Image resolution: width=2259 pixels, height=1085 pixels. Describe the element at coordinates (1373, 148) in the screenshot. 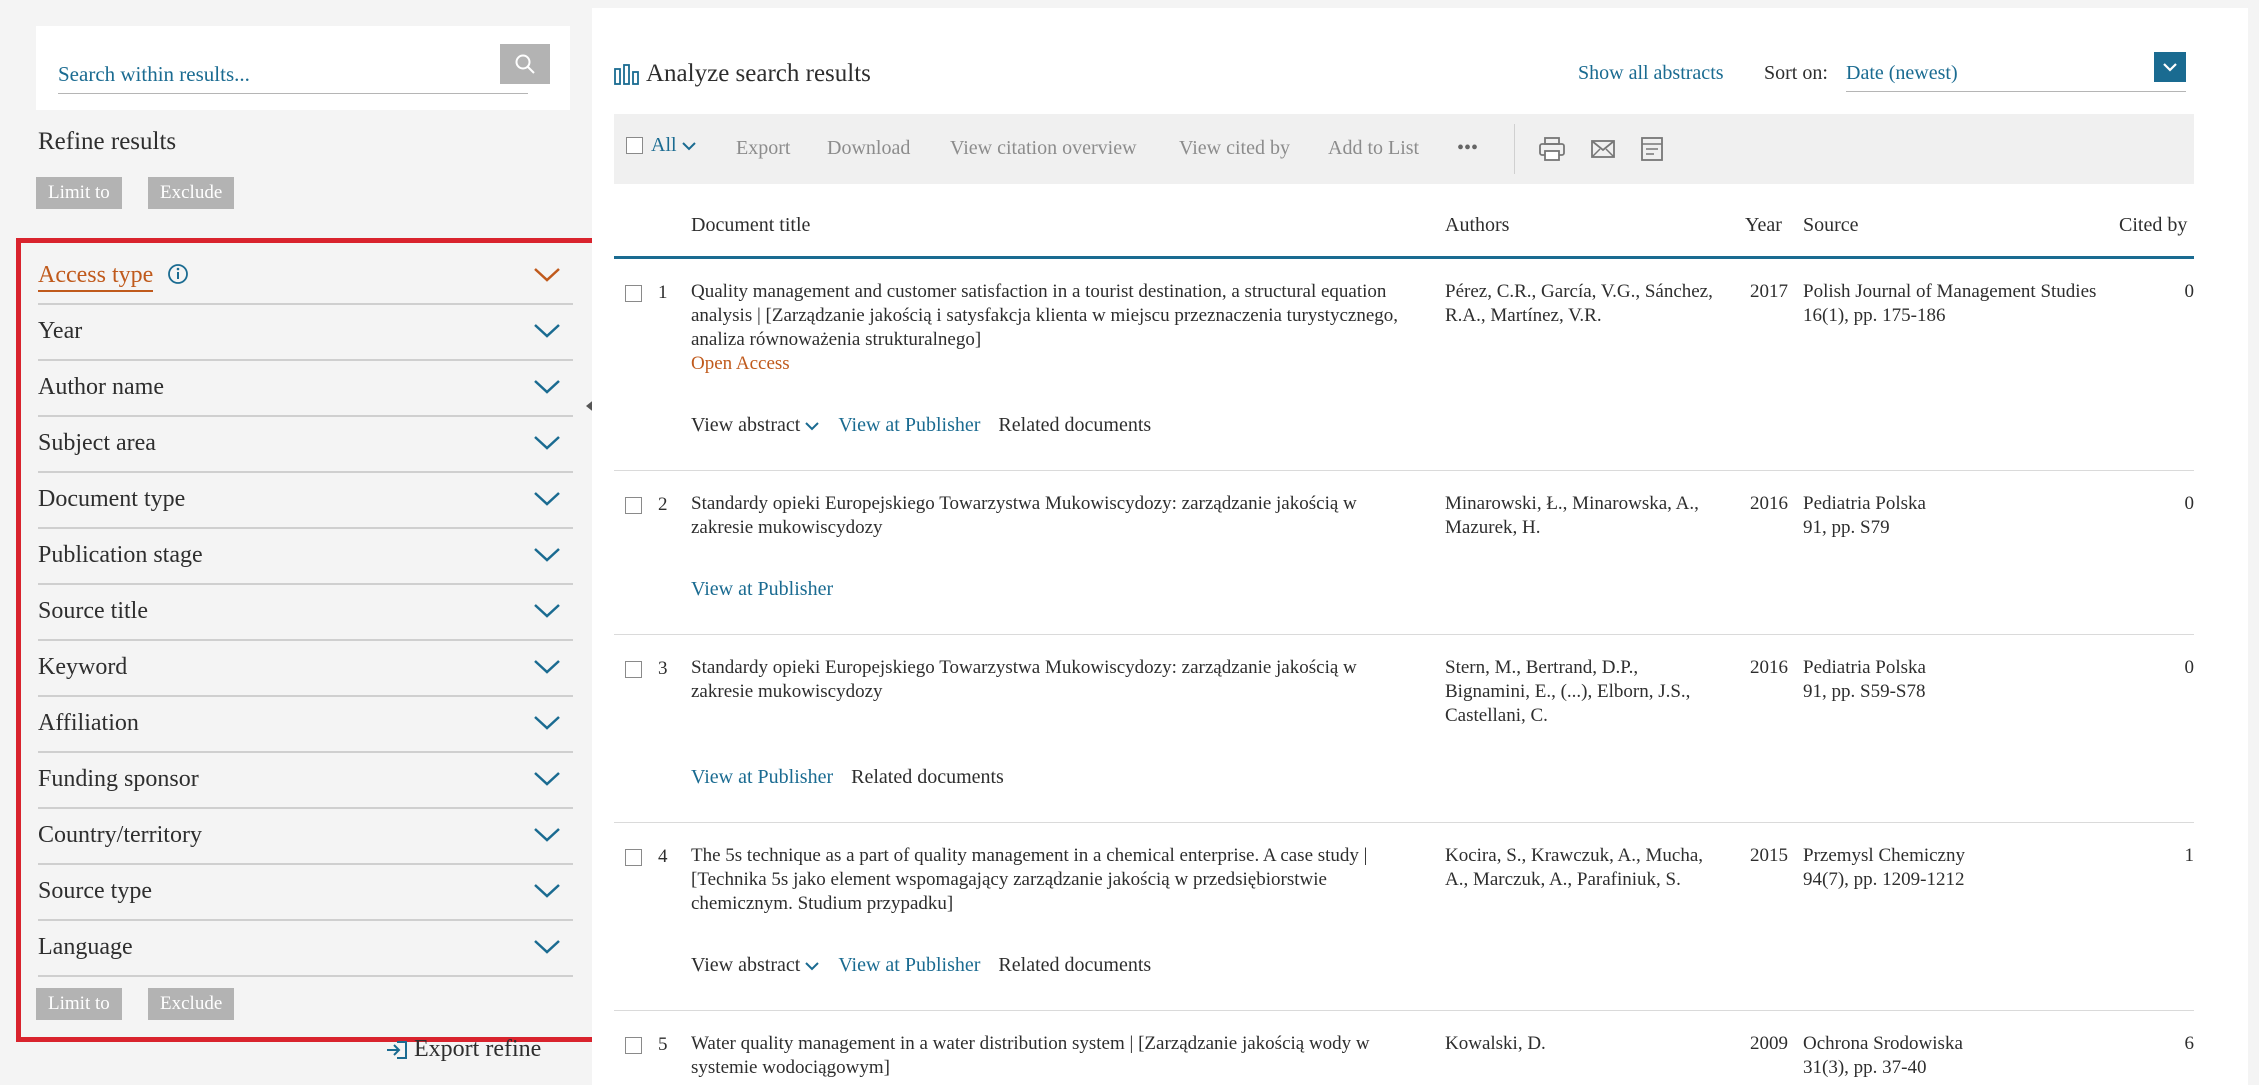

I see `add-to-list-button: Add to List` at that location.